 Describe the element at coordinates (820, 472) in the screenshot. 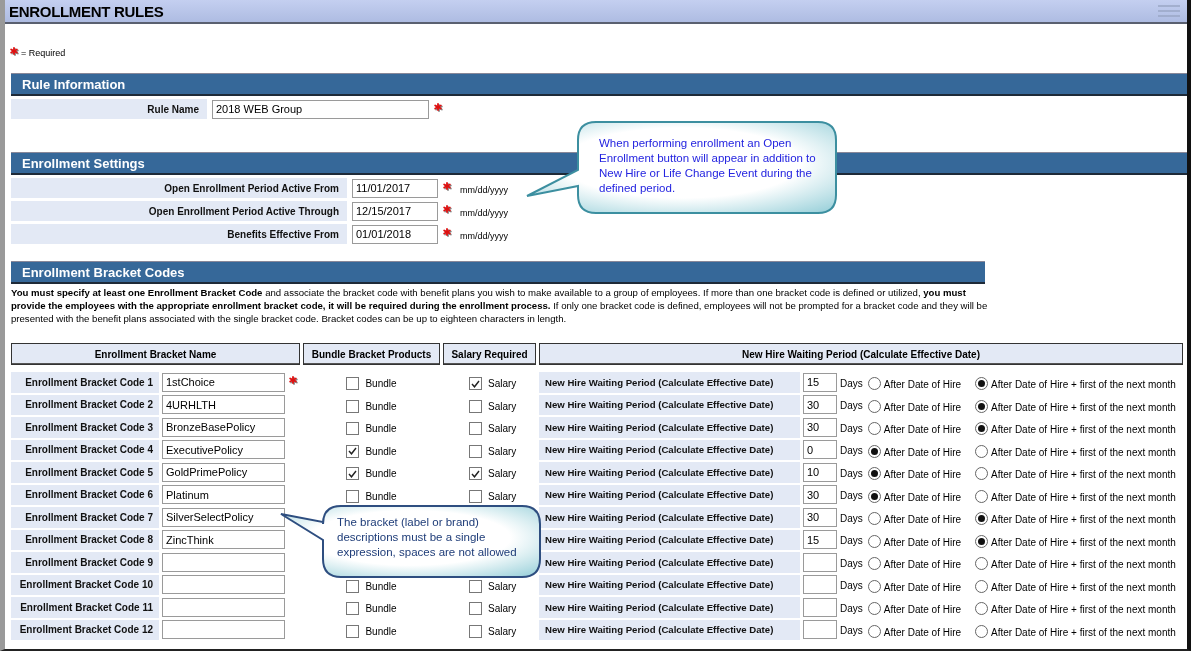

I see `days-field: 10` at that location.